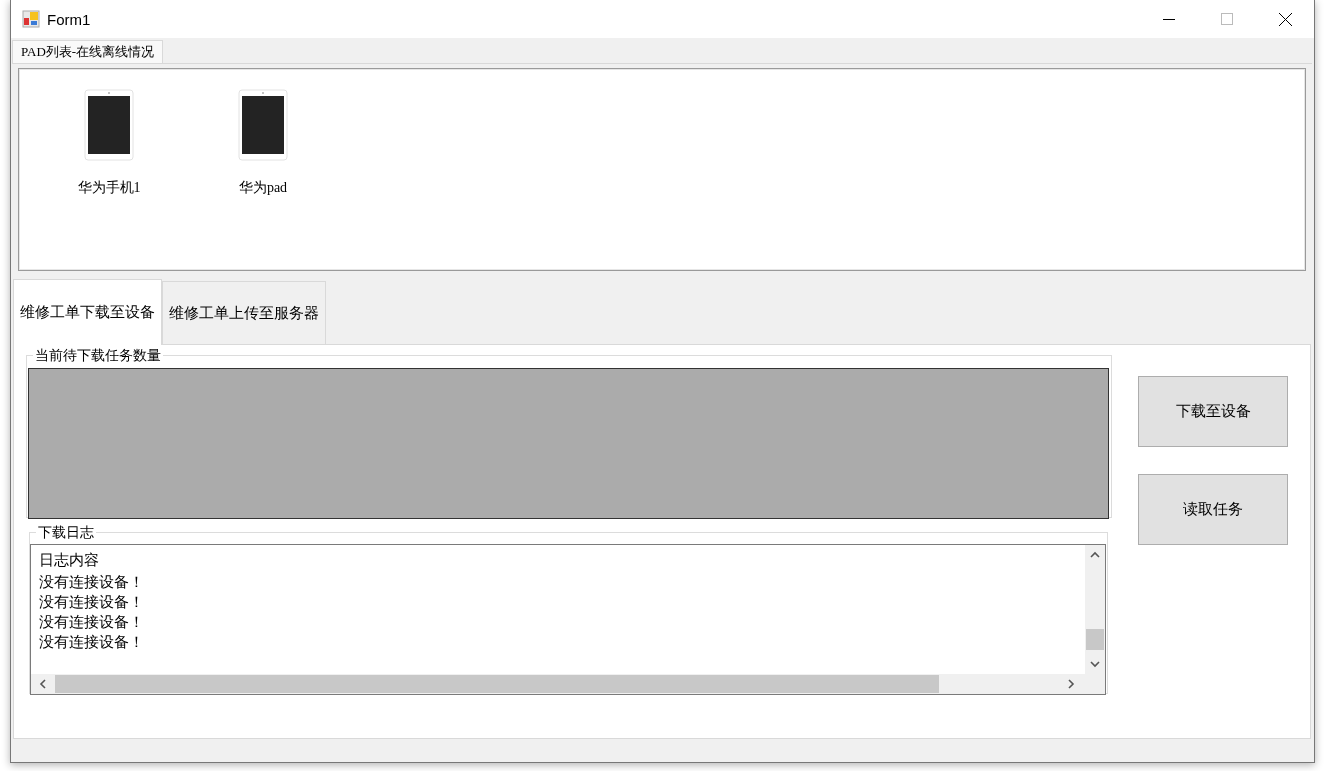 The width and height of the screenshot is (1324, 771). What do you see at coordinates (244, 312) in the screenshot?
I see `tab: 维修工单上传至服务器` at bounding box center [244, 312].